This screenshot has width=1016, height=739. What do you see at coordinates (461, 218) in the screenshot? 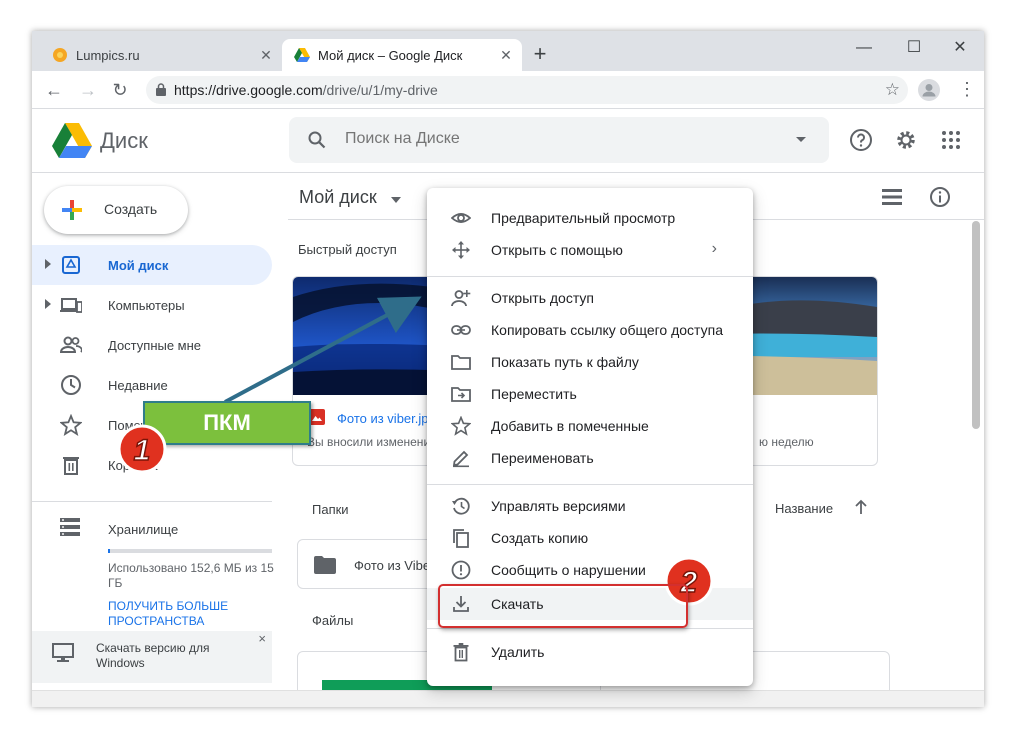
I see `eye-icon` at bounding box center [461, 218].